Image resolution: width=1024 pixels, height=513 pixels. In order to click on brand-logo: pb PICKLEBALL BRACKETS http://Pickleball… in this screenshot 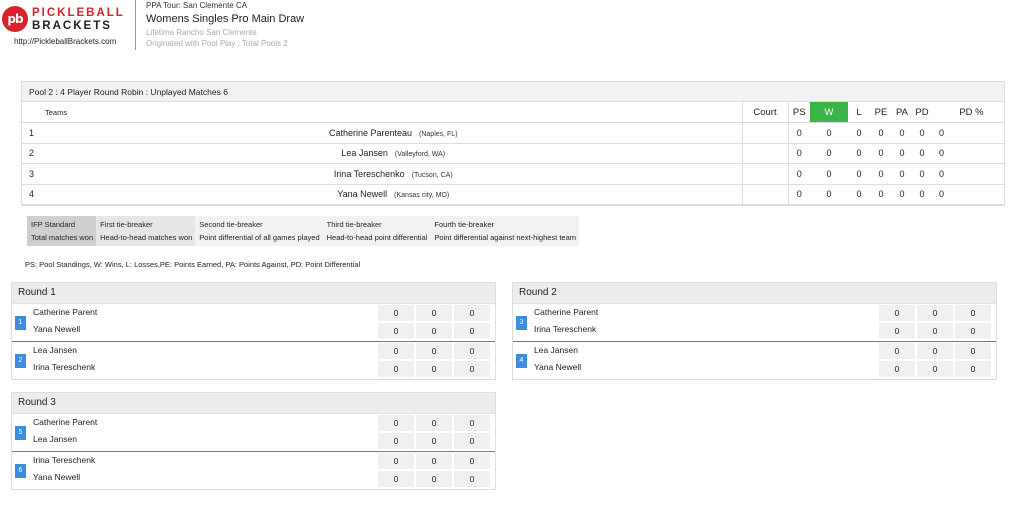, I will do `click(65, 25)`.